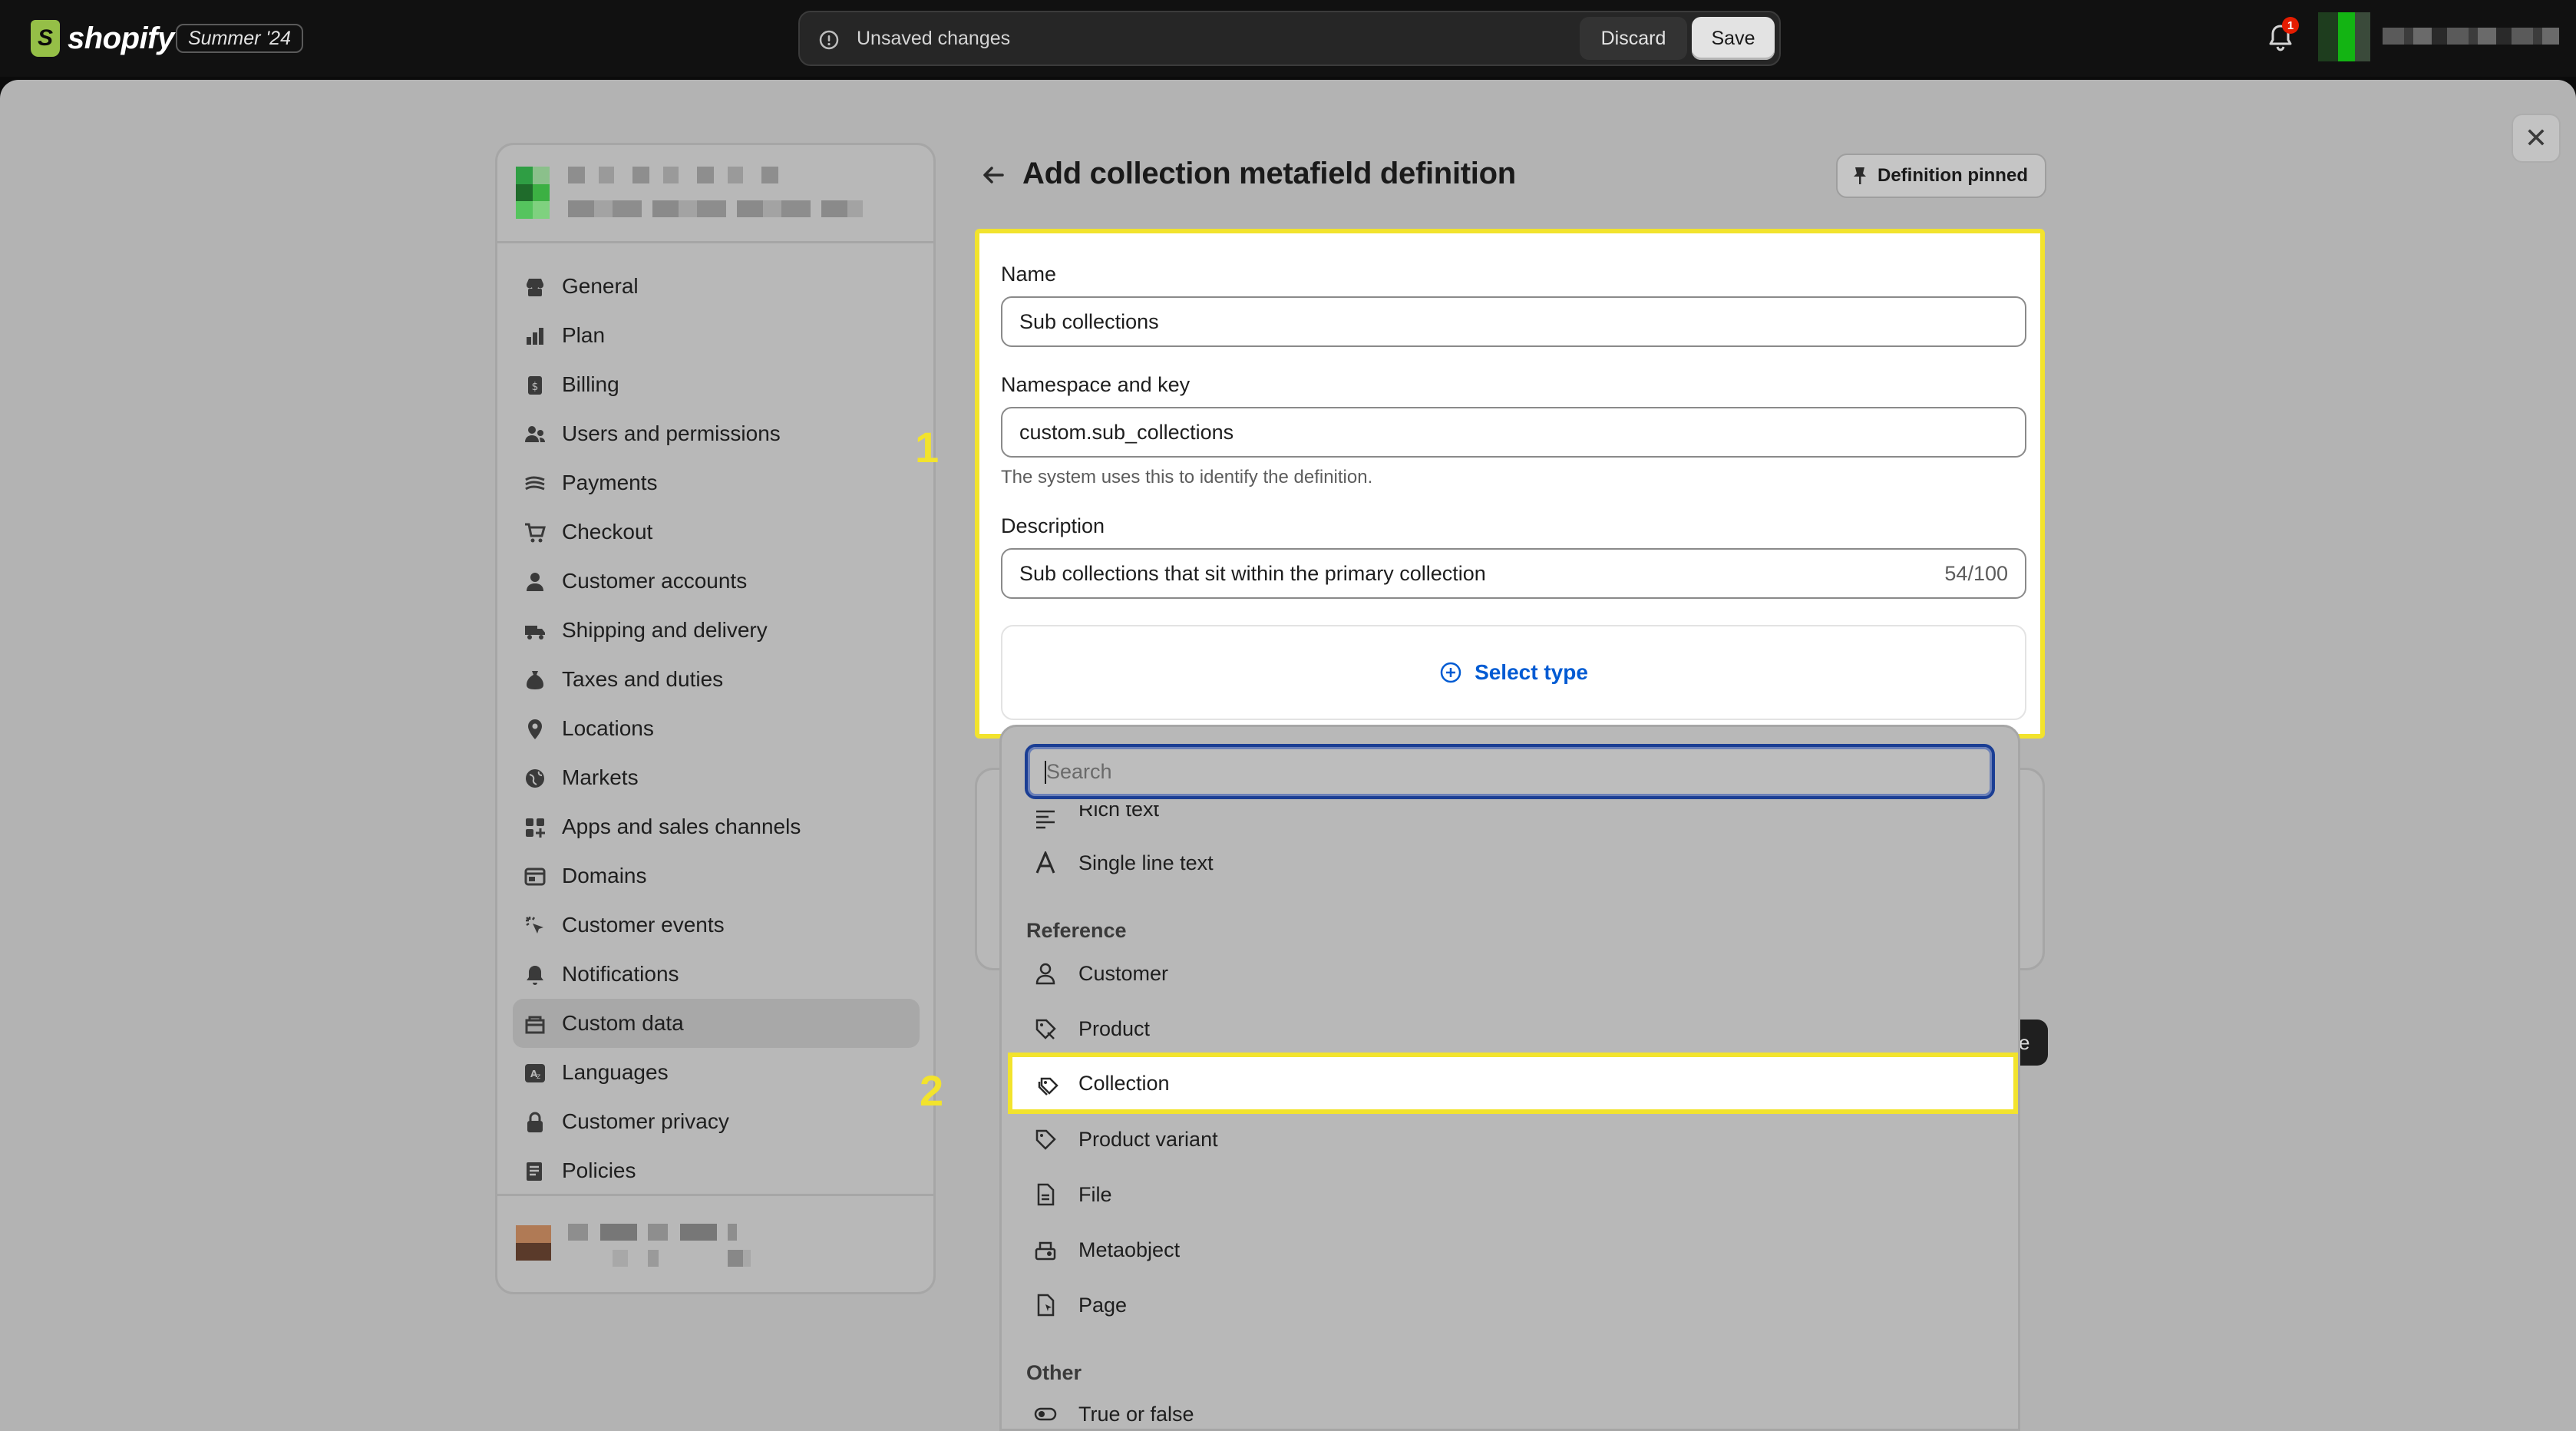 This screenshot has width=2576, height=1431. What do you see at coordinates (715, 1243) in the screenshot?
I see `account-footer` at bounding box center [715, 1243].